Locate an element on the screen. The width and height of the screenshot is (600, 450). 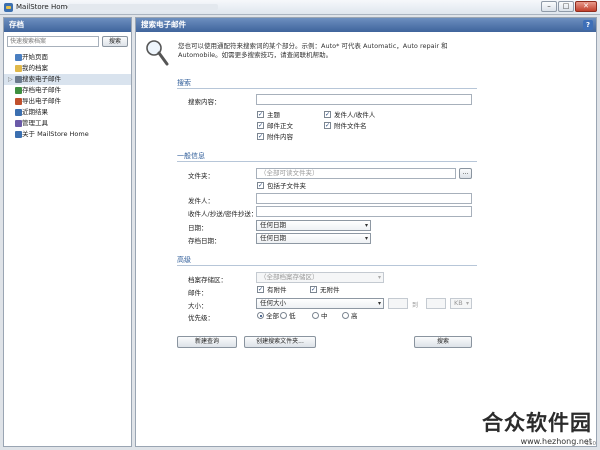
new-query-button: 新建查询 is located at coordinates (207, 342).